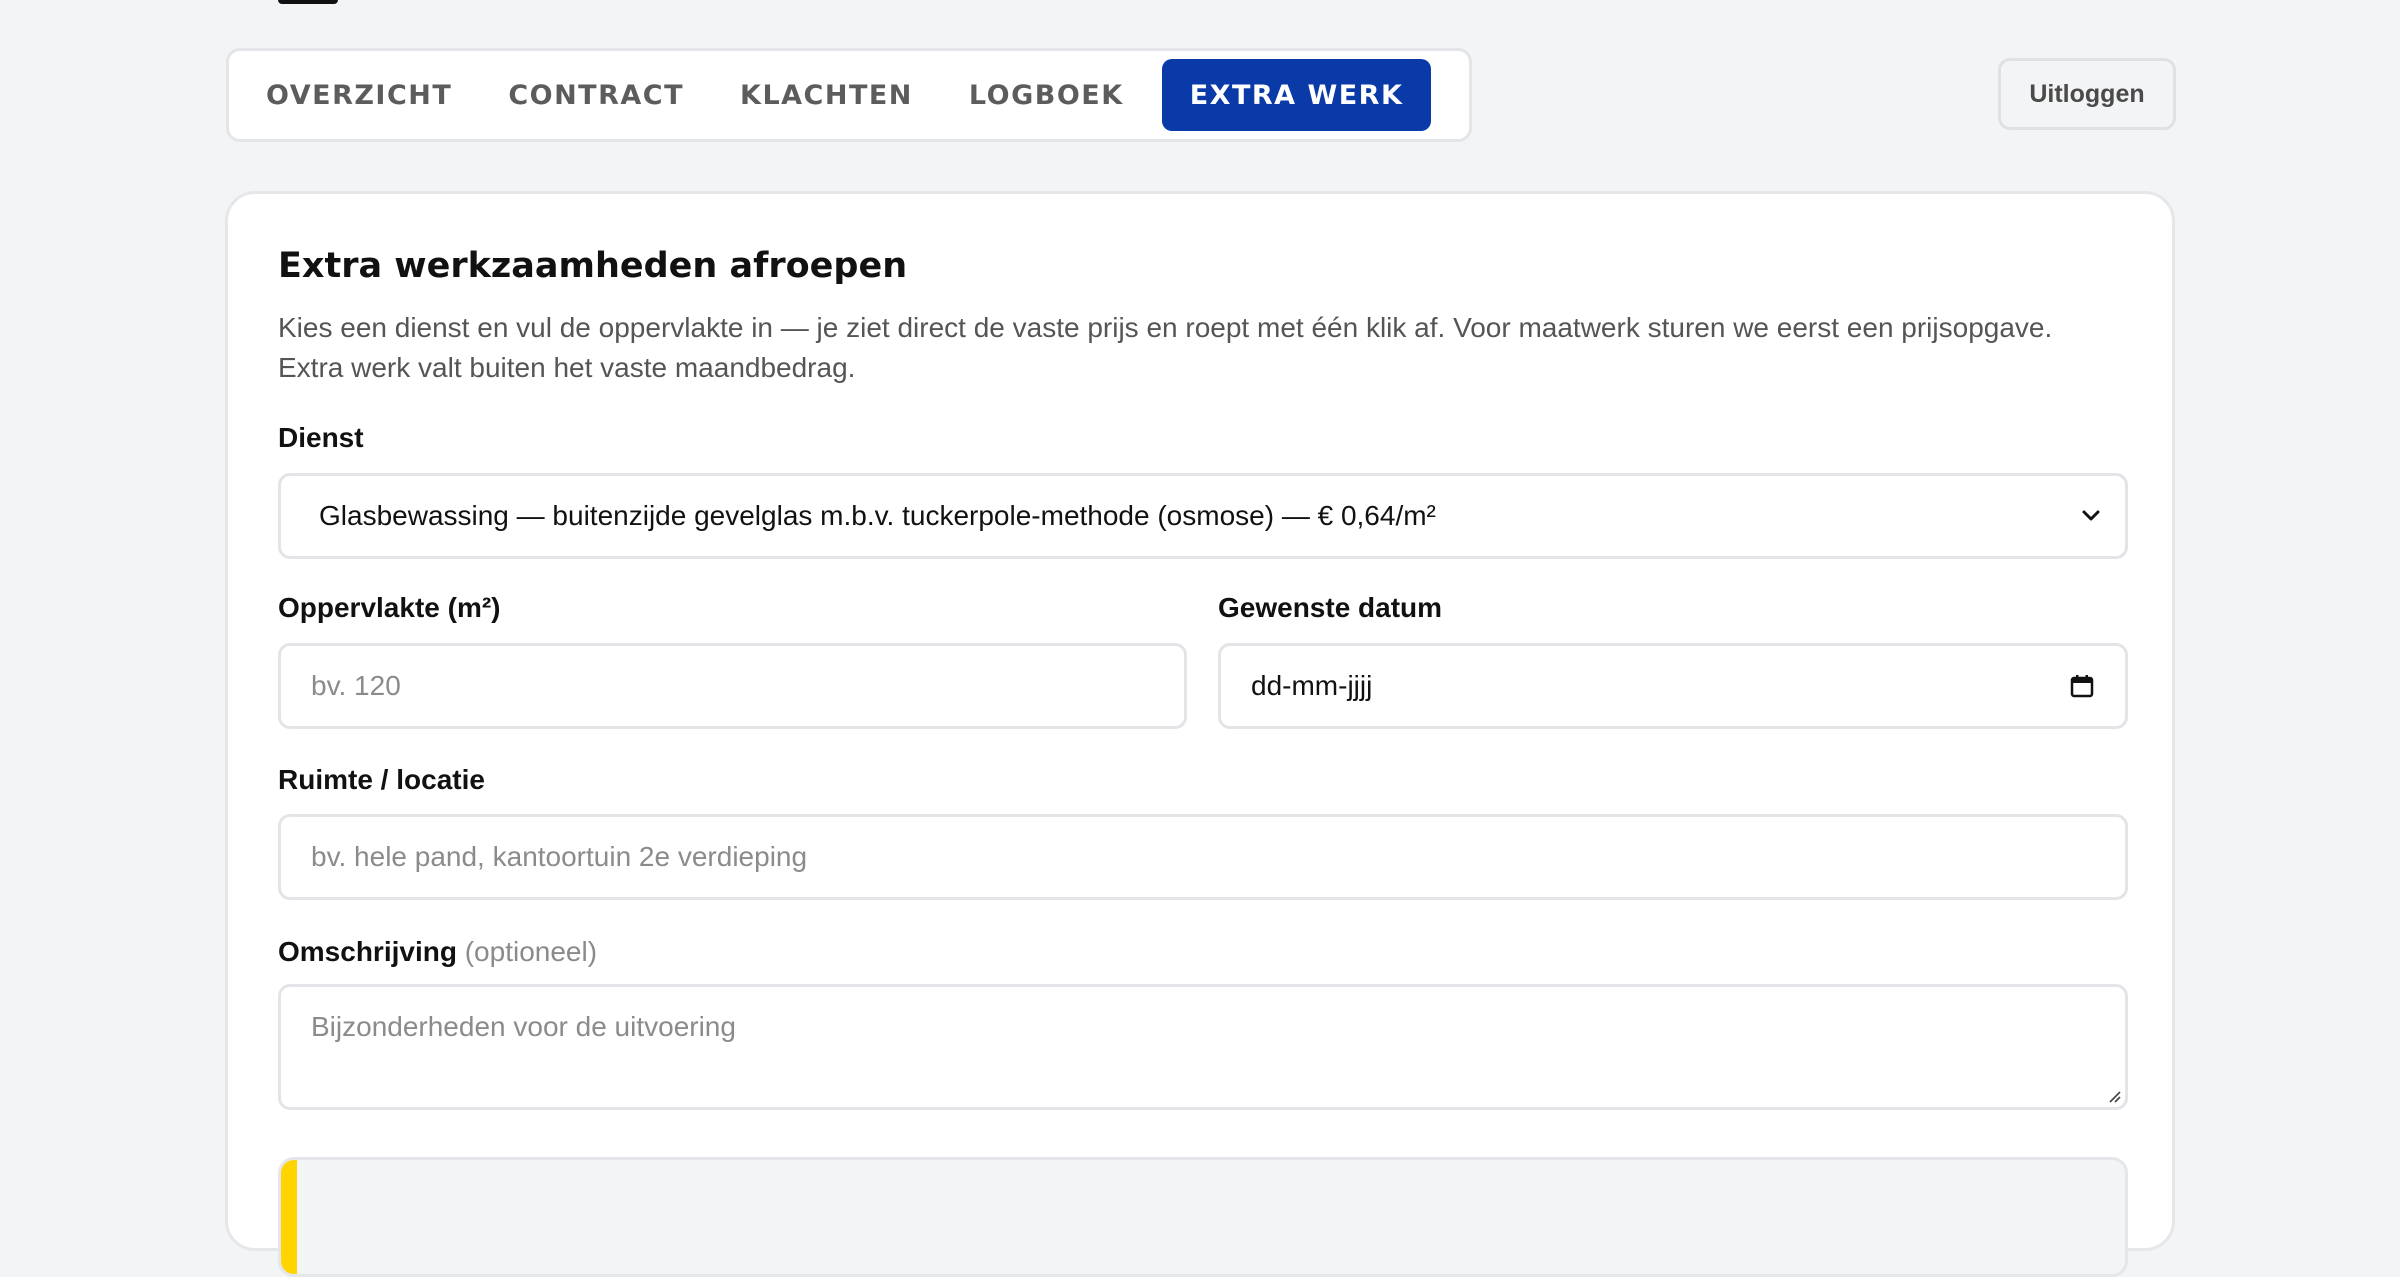 This screenshot has height=1277, width=2400. Describe the element at coordinates (1296, 95) in the screenshot. I see `tab-extra-werk: EXTRA WERK` at that location.